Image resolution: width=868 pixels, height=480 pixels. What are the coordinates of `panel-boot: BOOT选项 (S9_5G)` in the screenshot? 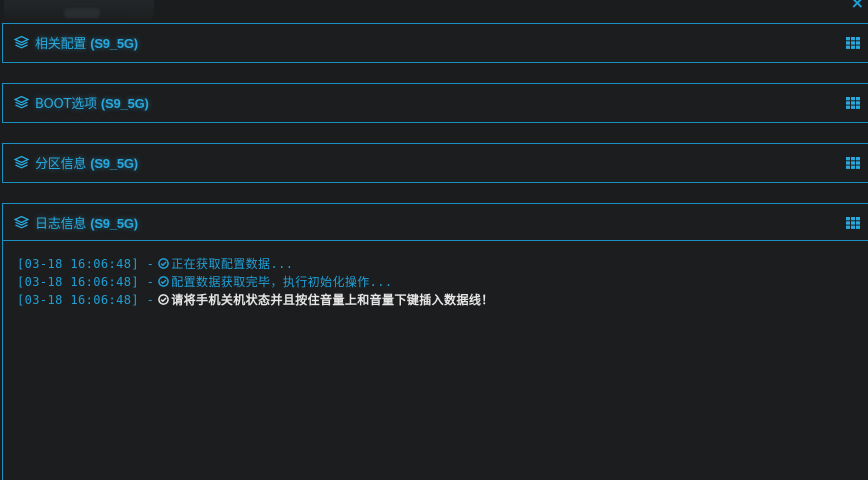 It's located at (435, 103).